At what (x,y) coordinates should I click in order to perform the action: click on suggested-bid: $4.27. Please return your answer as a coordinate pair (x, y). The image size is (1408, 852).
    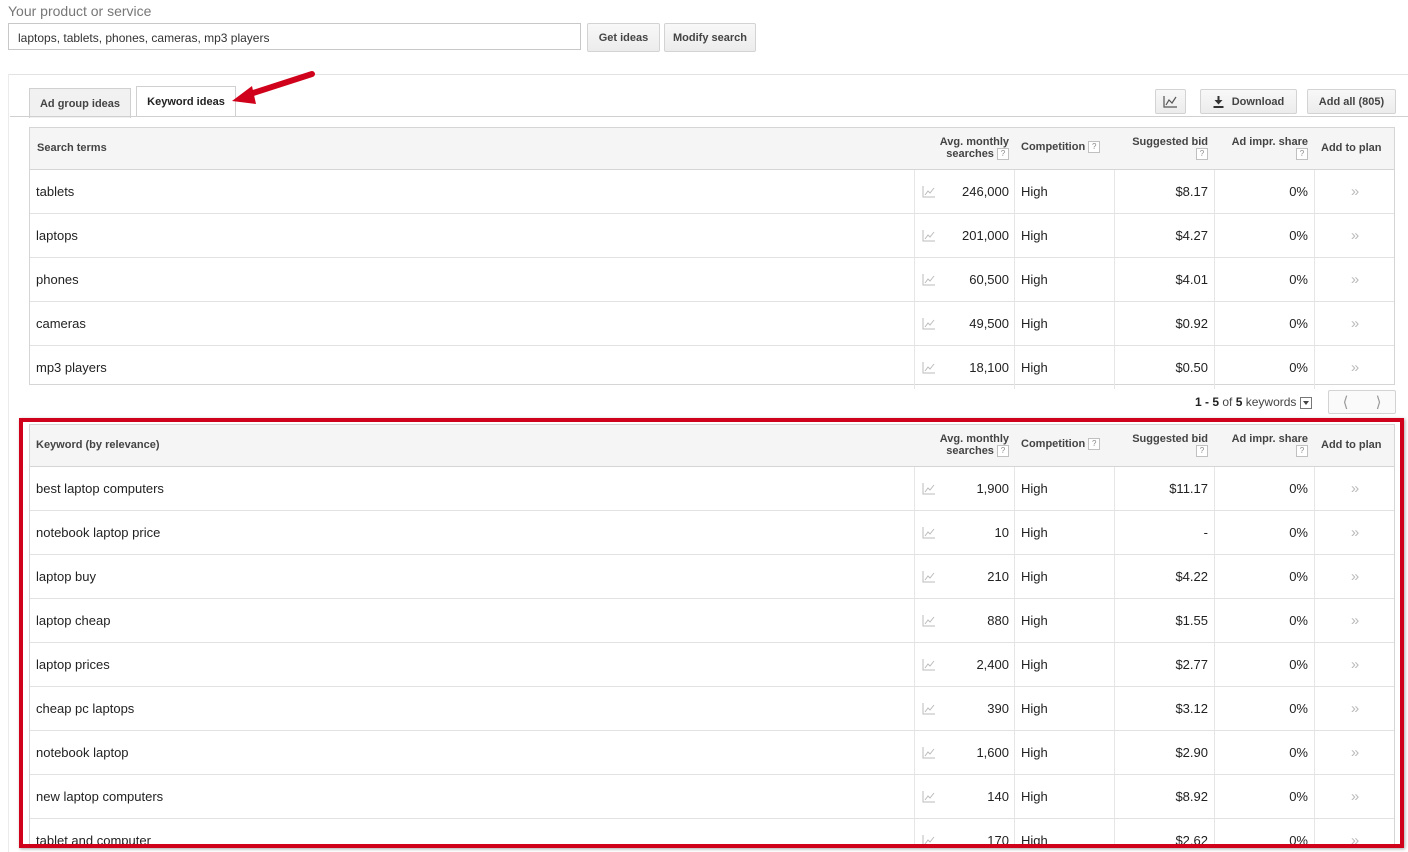
    Looking at the image, I should click on (1191, 235).